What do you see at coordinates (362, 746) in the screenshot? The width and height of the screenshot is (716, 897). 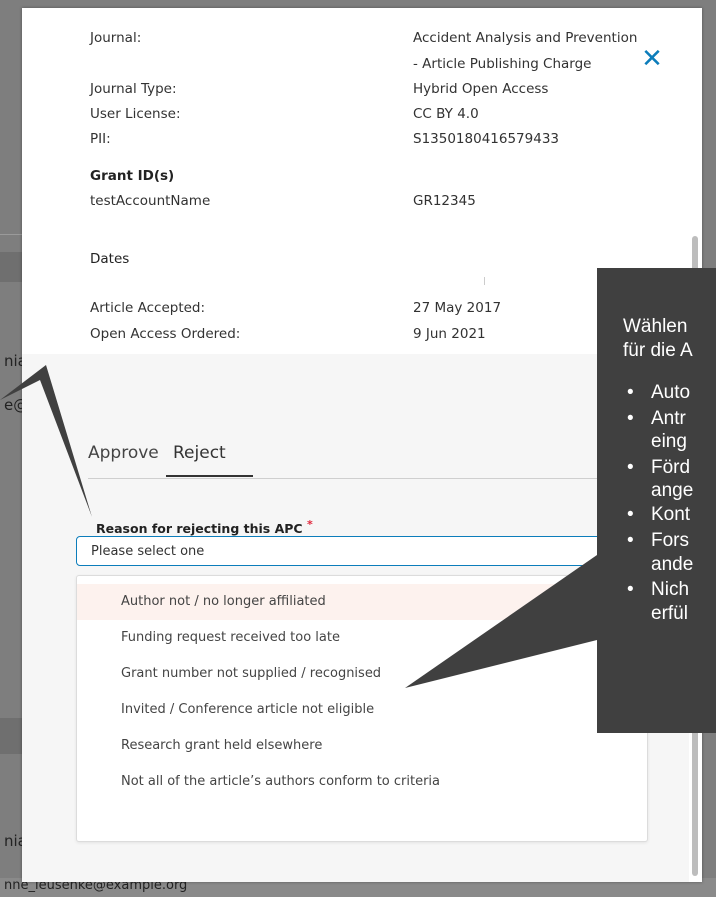 I see `option-held-elsewhere: Research grant held elsewhere` at bounding box center [362, 746].